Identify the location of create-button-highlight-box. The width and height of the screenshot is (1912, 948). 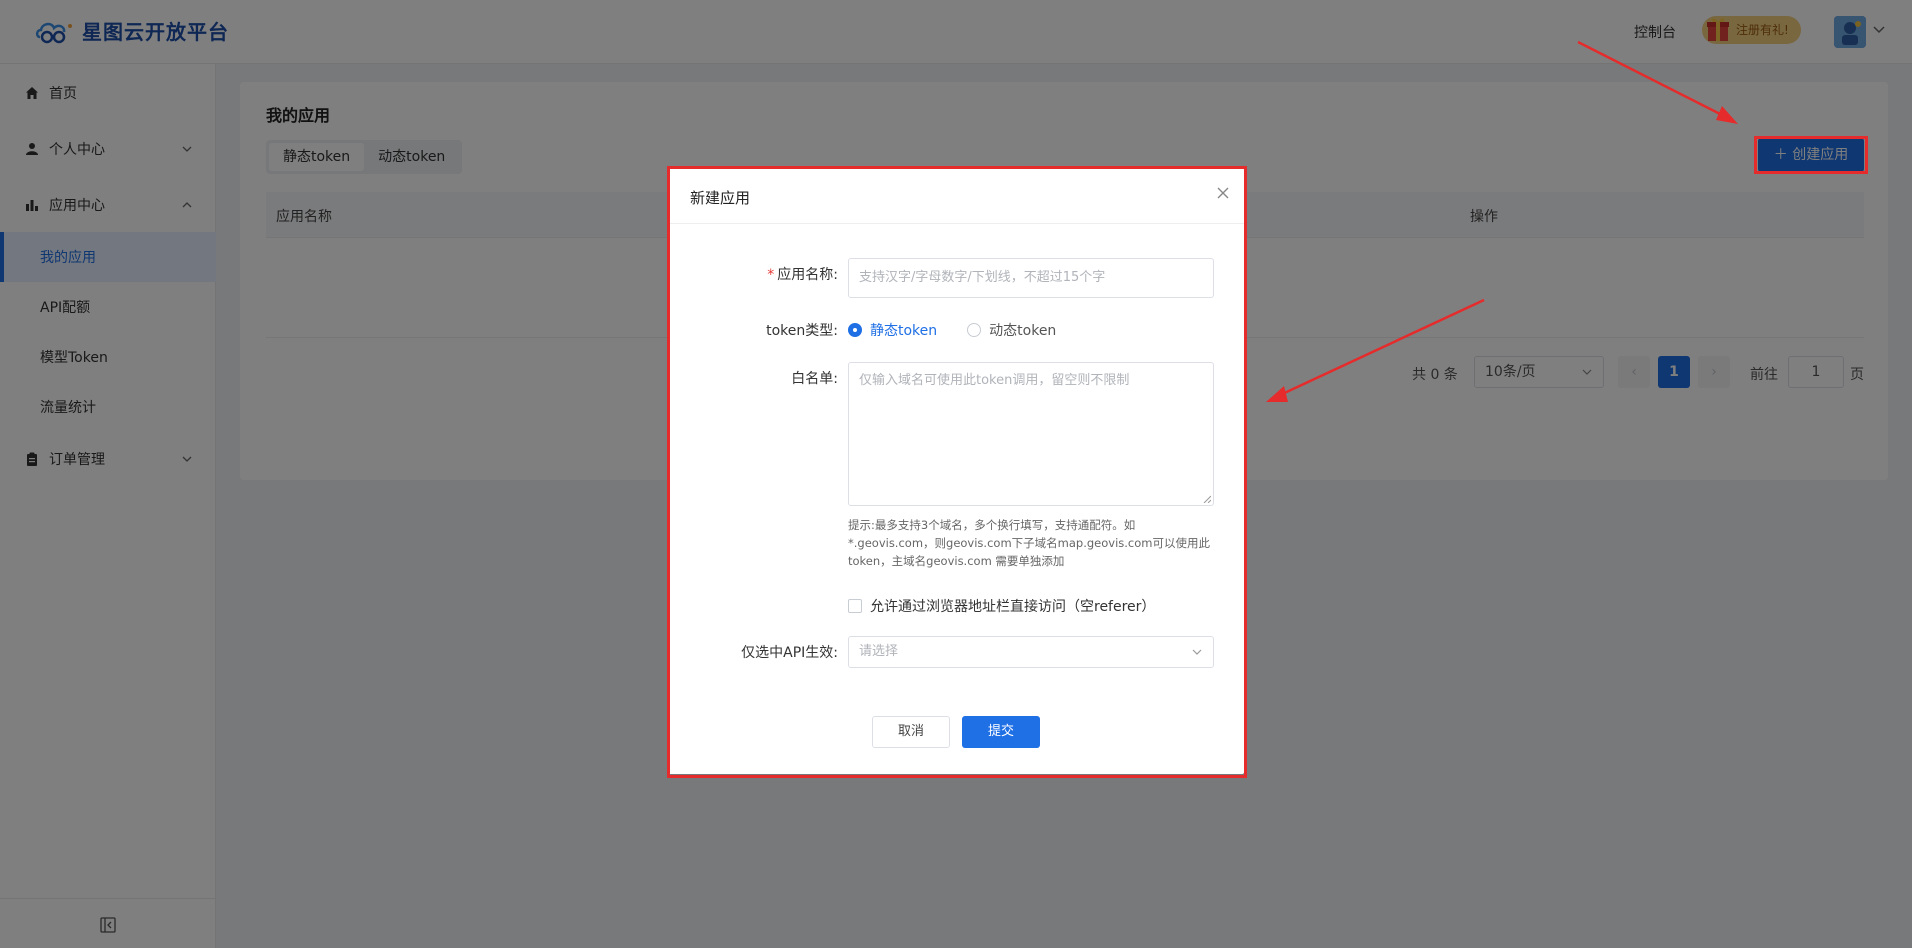
(1811, 155).